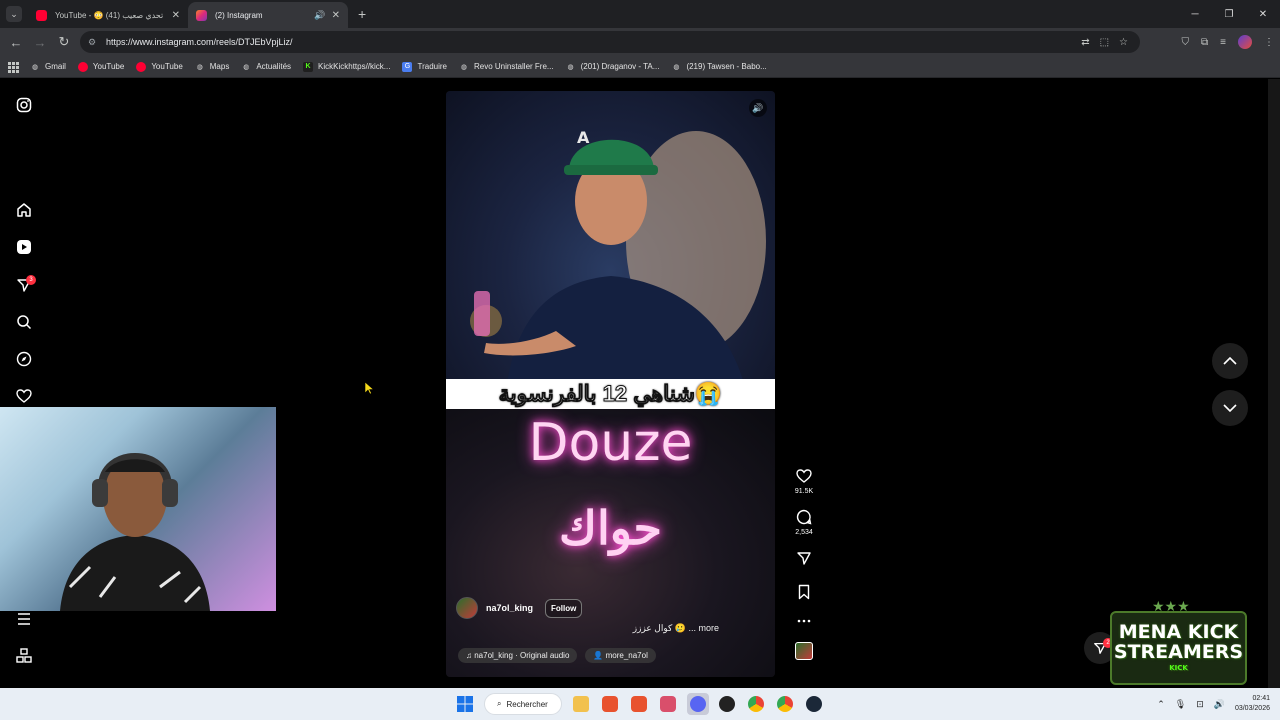 This screenshot has height=720, width=1280. I want to click on clock-time: 02:41, so click(1261, 698).